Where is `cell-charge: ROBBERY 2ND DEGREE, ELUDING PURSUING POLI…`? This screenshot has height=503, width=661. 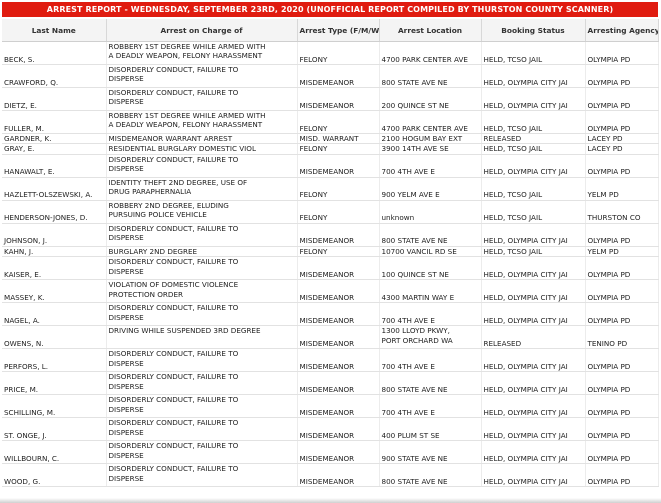
cell-charge: ROBBERY 2ND DEGREE, ELUDING PURSUING POLI… is located at coordinates (202, 212).